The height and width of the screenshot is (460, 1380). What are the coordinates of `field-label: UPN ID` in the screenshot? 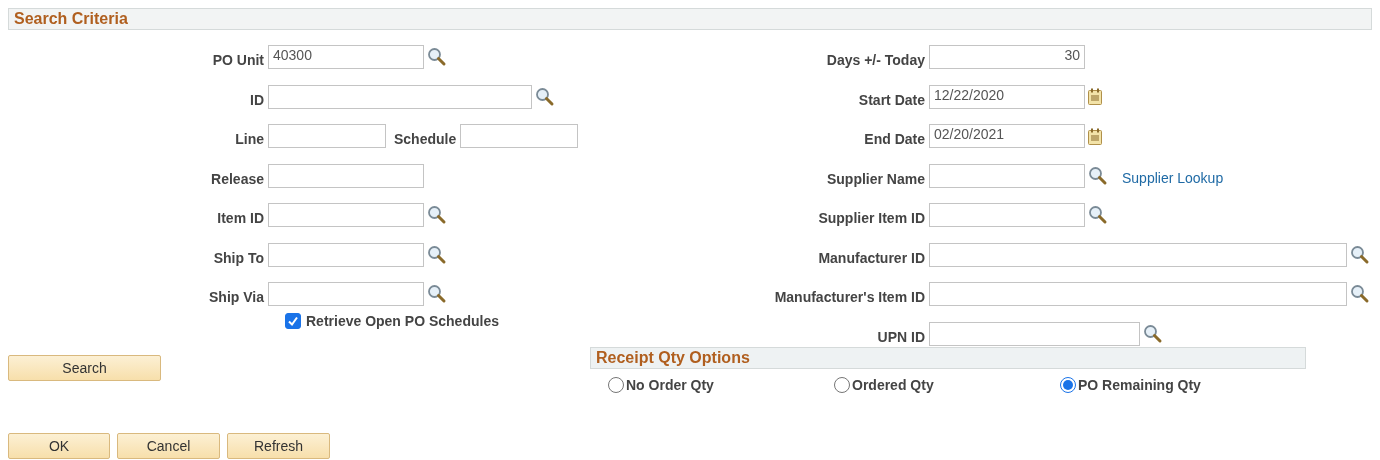 It's located at (900, 336).